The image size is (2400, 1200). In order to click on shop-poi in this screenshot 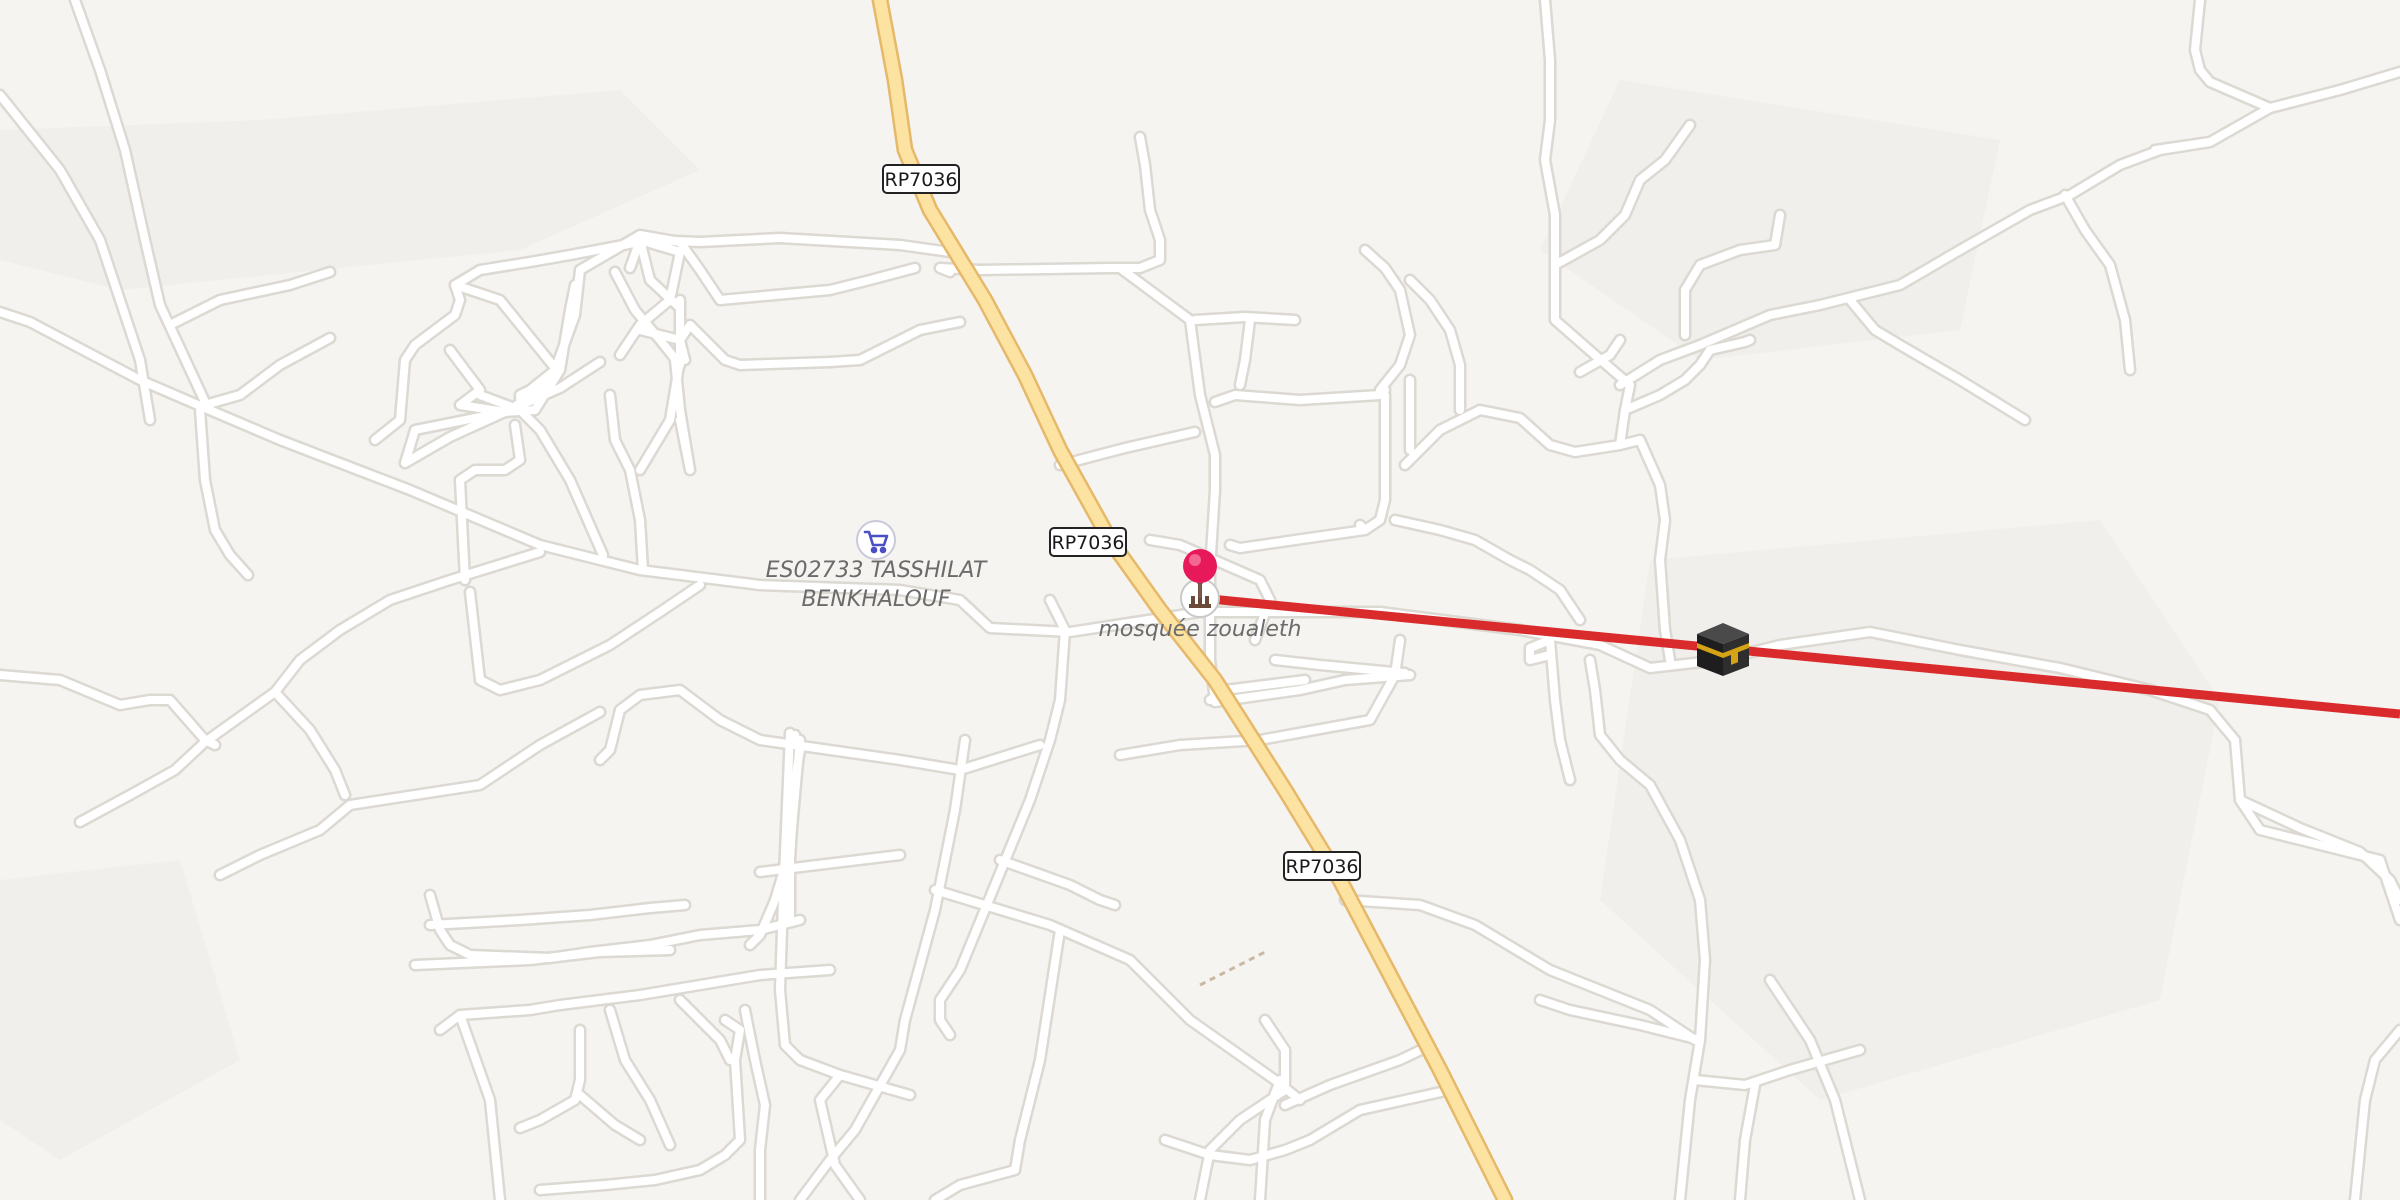, I will do `click(876, 540)`.